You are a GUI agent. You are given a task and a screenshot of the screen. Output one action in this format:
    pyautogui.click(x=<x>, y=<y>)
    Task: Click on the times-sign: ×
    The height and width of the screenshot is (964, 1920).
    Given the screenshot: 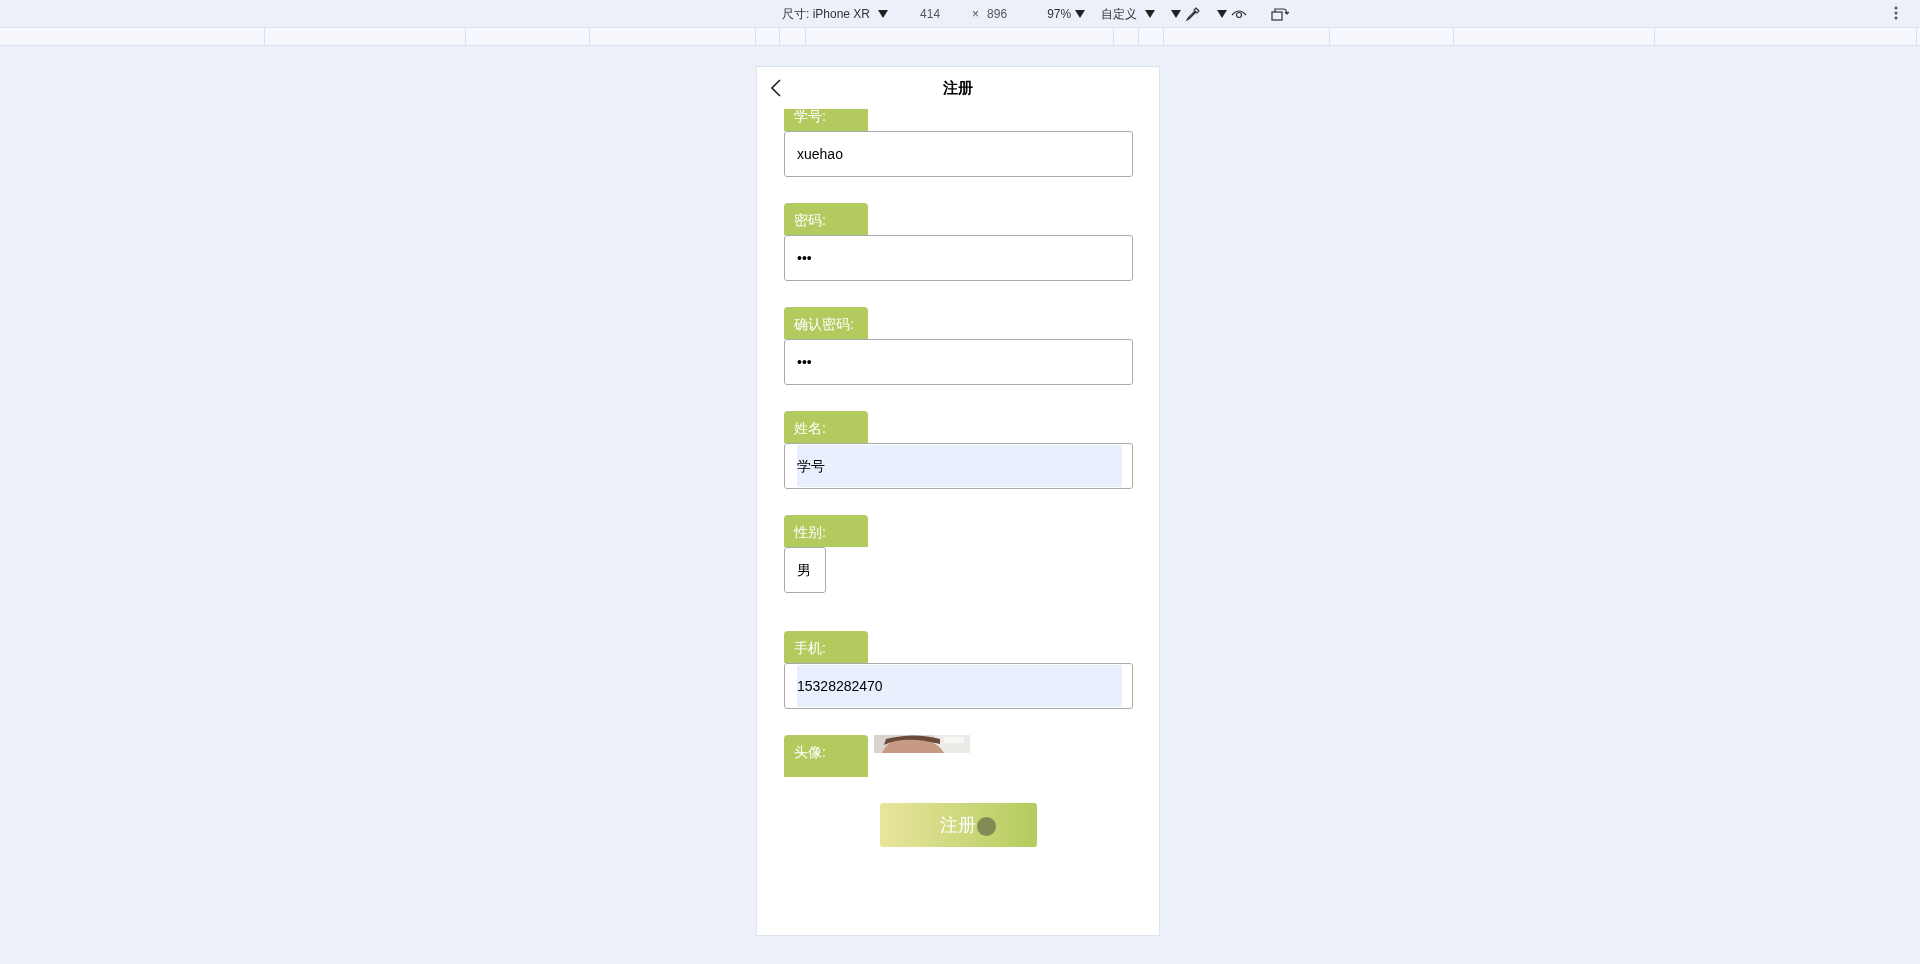 What is the action you would take?
    pyautogui.click(x=976, y=14)
    